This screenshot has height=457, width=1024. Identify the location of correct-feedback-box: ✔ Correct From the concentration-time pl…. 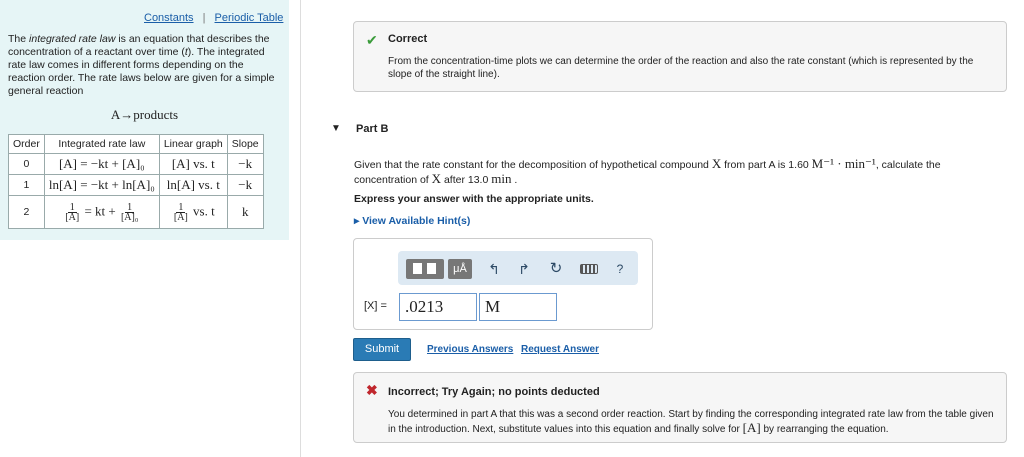
(680, 56).